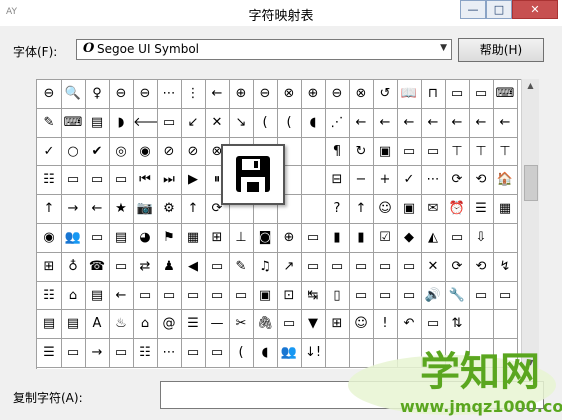  What do you see at coordinates (530, 224) in the screenshot?
I see `grid-scrollbar: ▲ ▼` at bounding box center [530, 224].